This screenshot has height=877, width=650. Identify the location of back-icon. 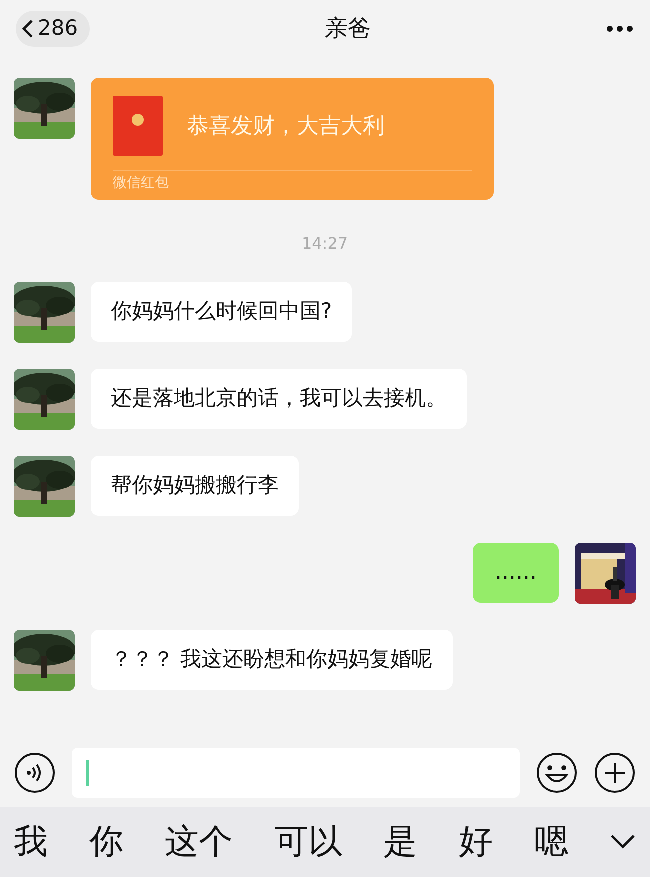
(28, 29).